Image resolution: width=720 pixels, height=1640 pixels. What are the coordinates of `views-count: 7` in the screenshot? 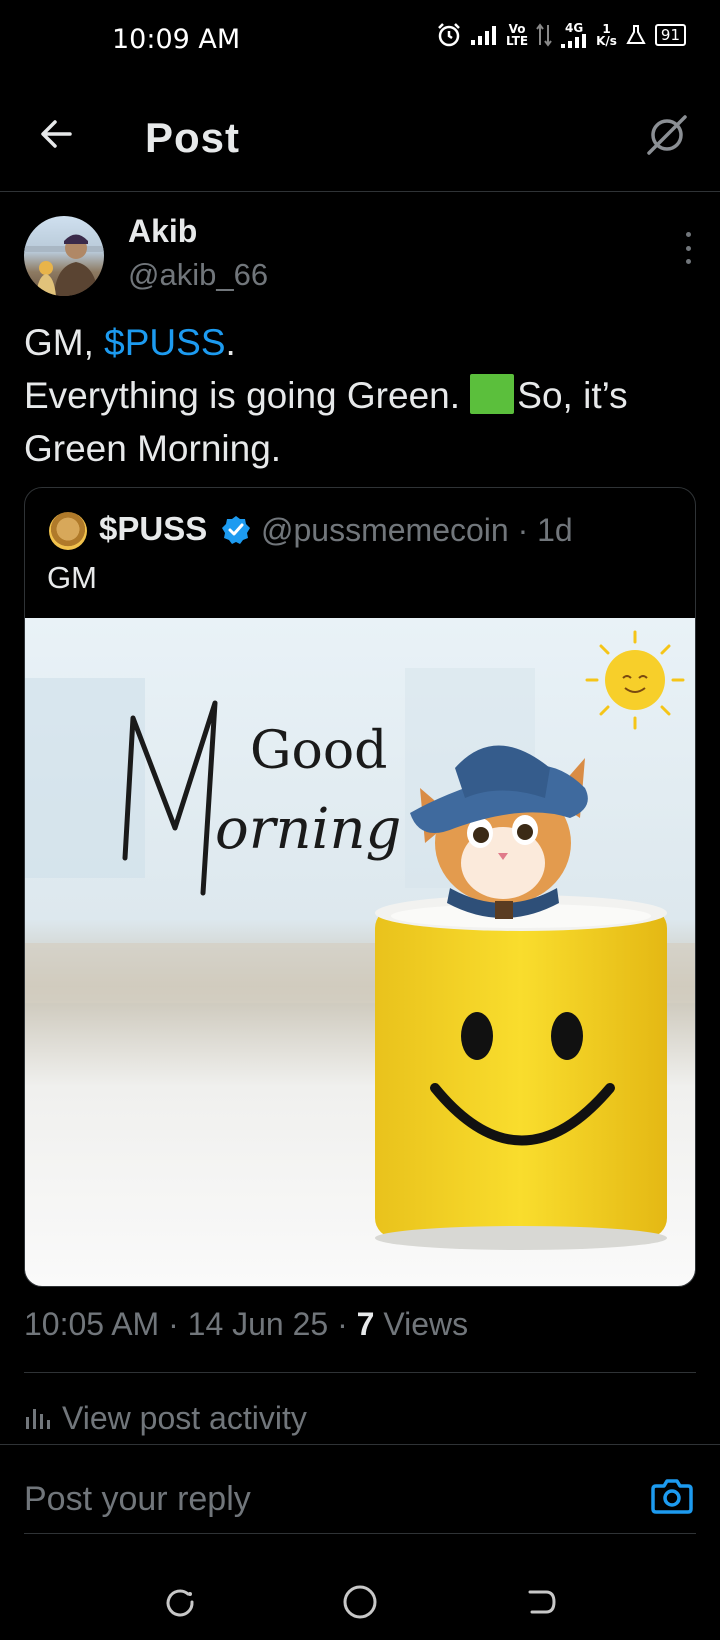 It's located at (365, 1324).